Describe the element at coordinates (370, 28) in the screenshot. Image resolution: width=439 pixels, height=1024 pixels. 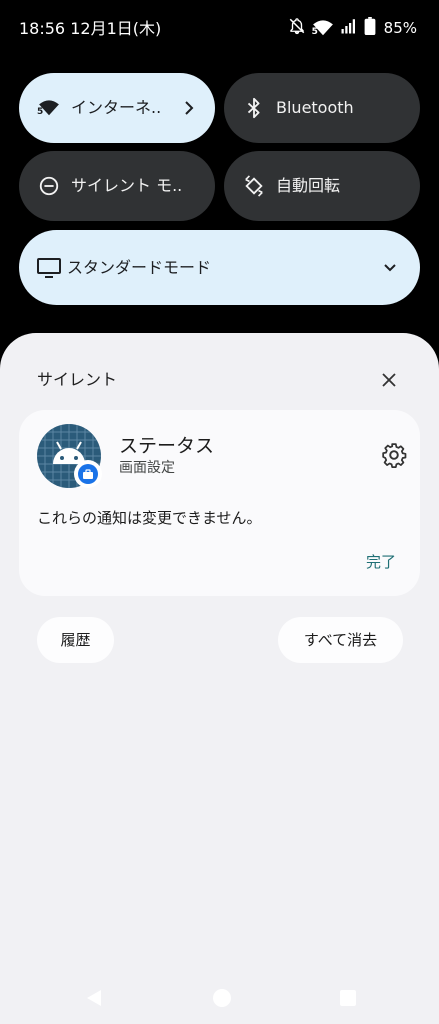
I see `battery-icon` at that location.